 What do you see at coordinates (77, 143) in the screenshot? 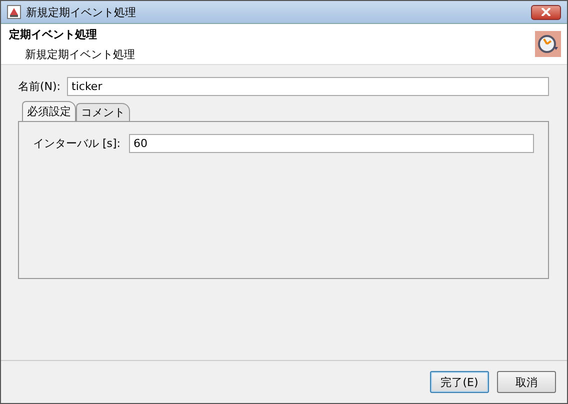
I see `interval-label: インターバル [s]:` at bounding box center [77, 143].